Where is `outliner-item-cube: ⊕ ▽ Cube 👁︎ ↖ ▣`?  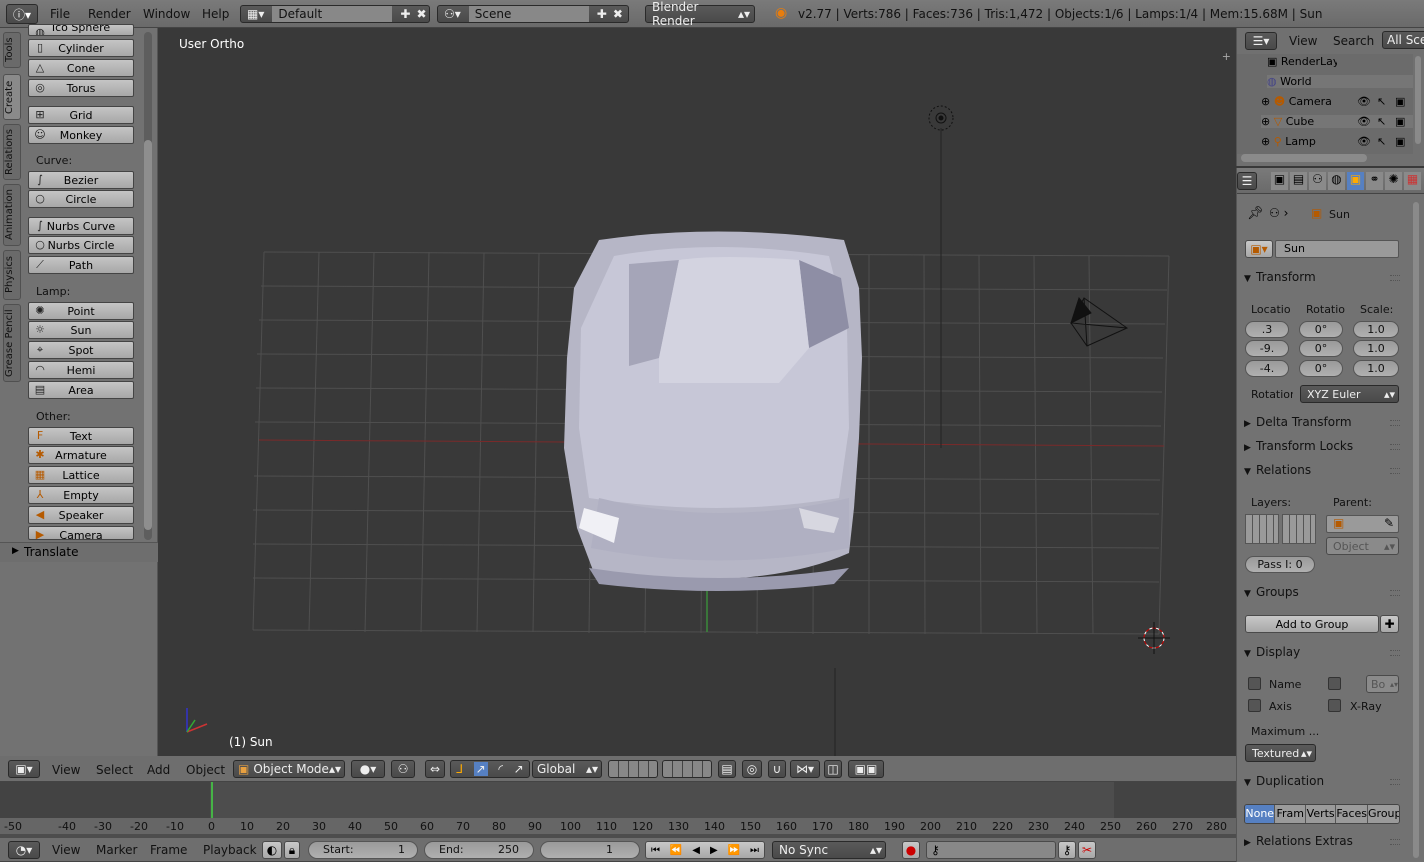 outliner-item-cube: ⊕ ▽ Cube 👁︎ ↖ ▣ is located at coordinates (1337, 121).